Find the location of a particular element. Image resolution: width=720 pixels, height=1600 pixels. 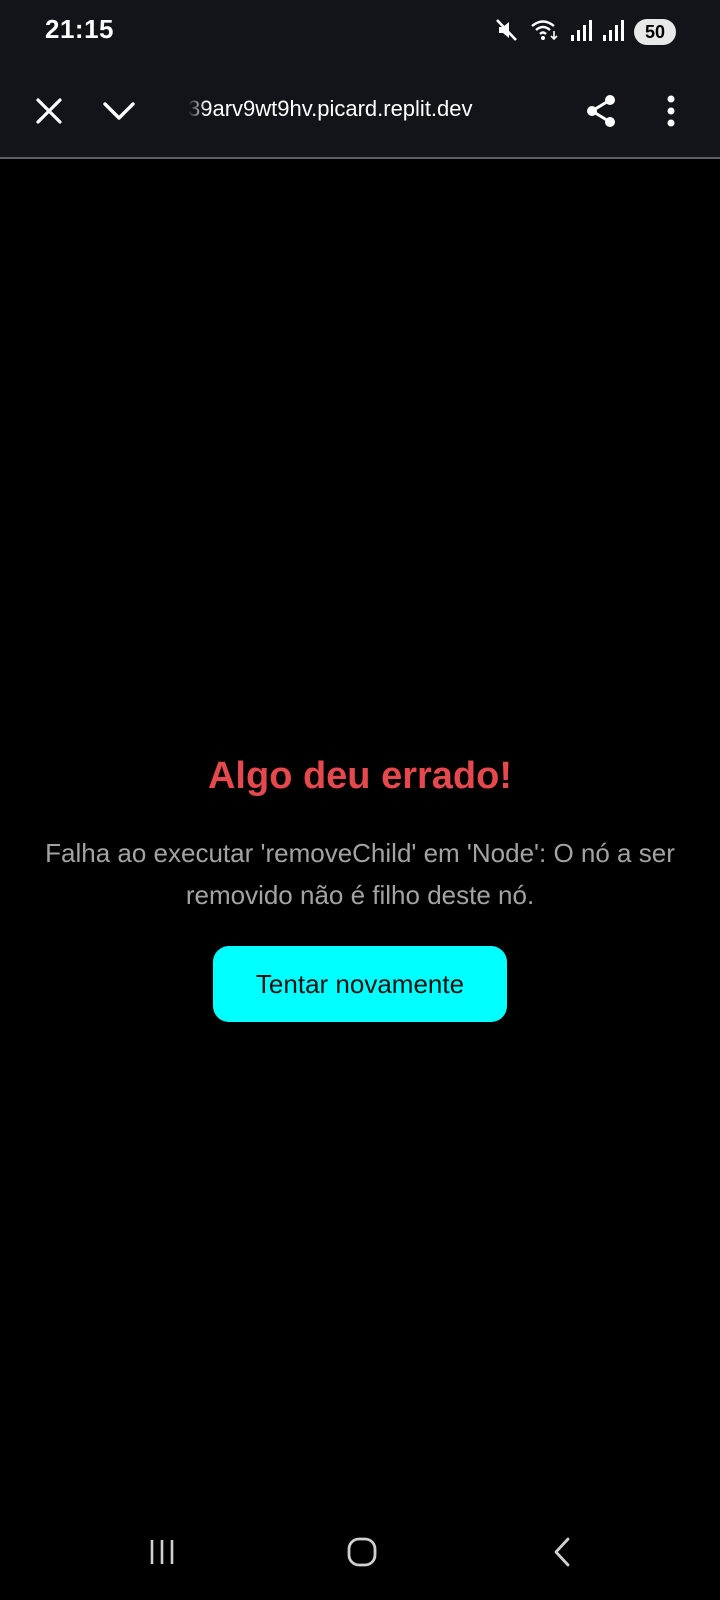

back-button is located at coordinates (562, 1552).